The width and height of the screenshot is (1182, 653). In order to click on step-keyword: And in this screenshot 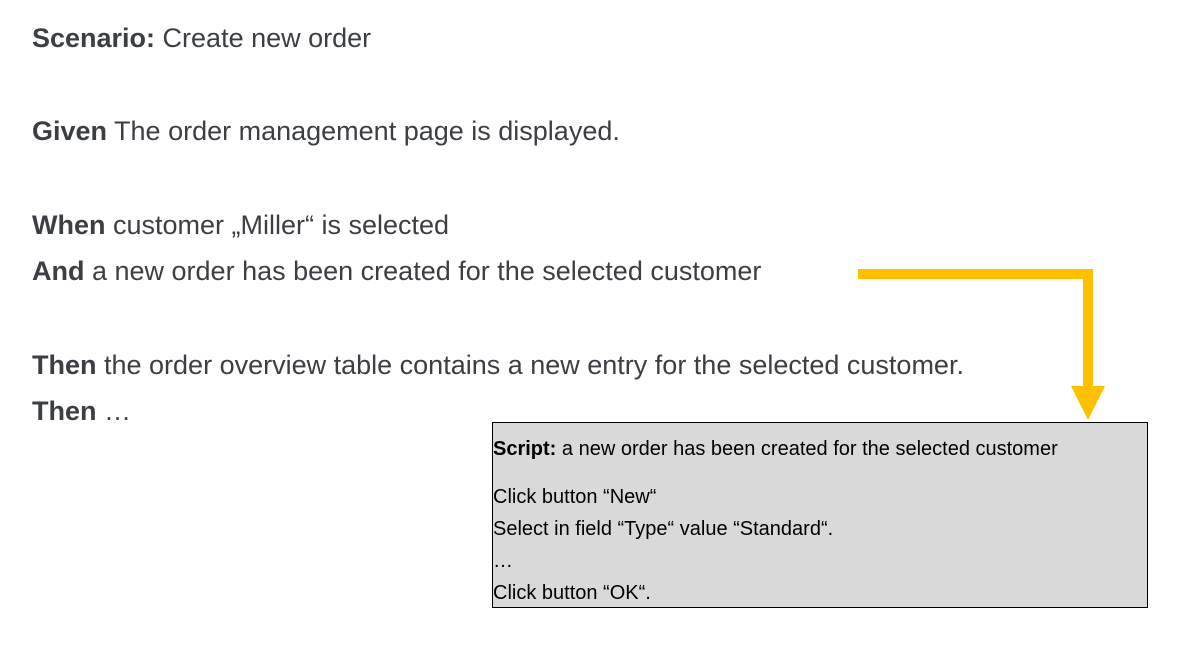, I will do `click(58, 271)`.